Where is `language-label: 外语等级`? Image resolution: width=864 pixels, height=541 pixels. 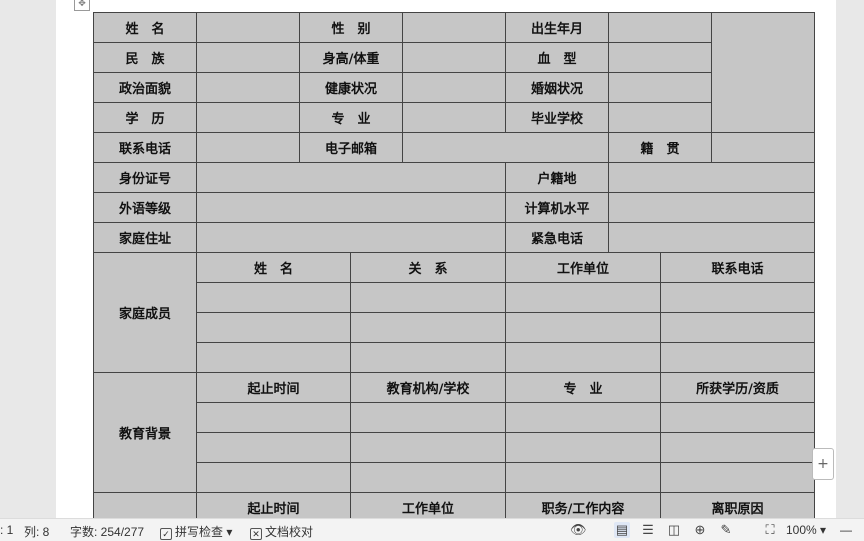 language-label: 外语等级 is located at coordinates (145, 207).